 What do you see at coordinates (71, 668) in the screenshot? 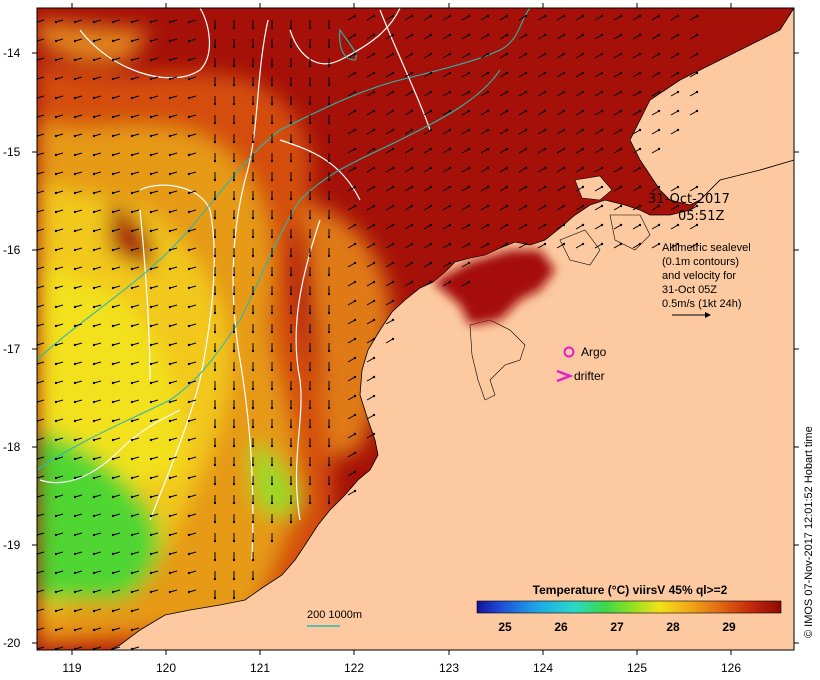
I see `lon-tick: 119` at bounding box center [71, 668].